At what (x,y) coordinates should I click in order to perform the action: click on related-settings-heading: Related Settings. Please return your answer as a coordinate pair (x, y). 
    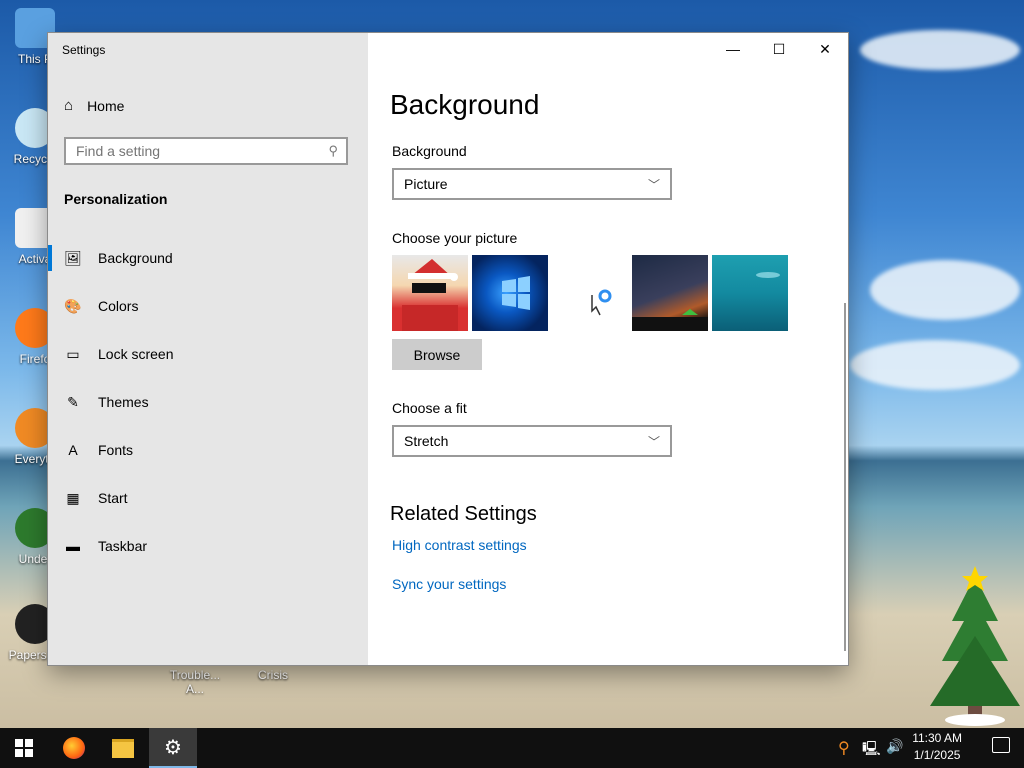
    Looking at the image, I should click on (463, 514).